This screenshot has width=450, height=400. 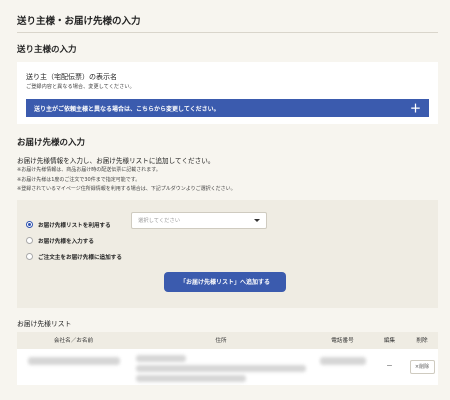 I want to click on option-label: お届け先様リストを利用する, so click(x=74, y=225).